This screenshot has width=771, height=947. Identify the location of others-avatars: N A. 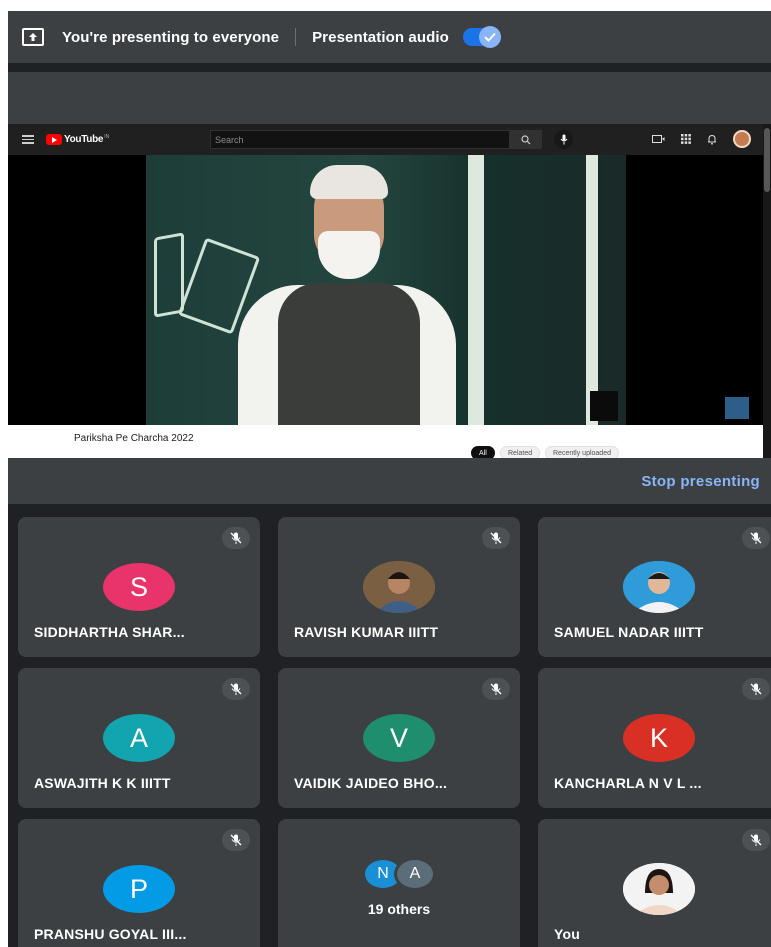
(399, 874).